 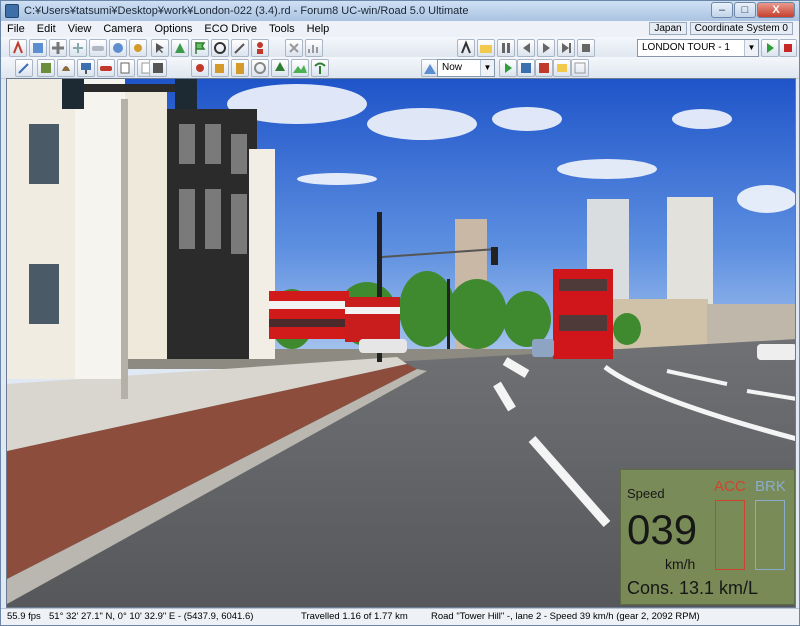 I want to click on intersection-tool-icon, so click(x=58, y=48).